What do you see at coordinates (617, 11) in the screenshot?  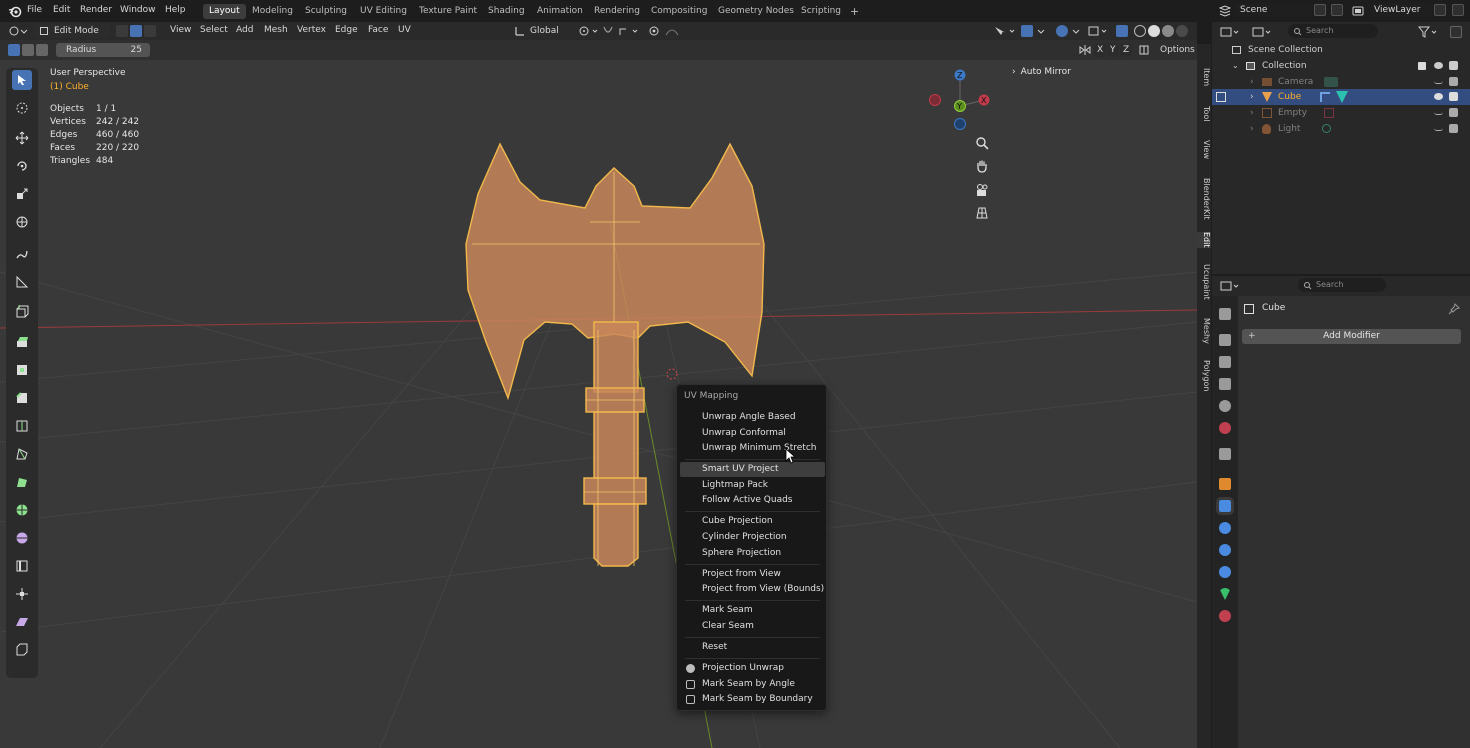 I see `workspace-tab-rendering: Rendering` at bounding box center [617, 11].